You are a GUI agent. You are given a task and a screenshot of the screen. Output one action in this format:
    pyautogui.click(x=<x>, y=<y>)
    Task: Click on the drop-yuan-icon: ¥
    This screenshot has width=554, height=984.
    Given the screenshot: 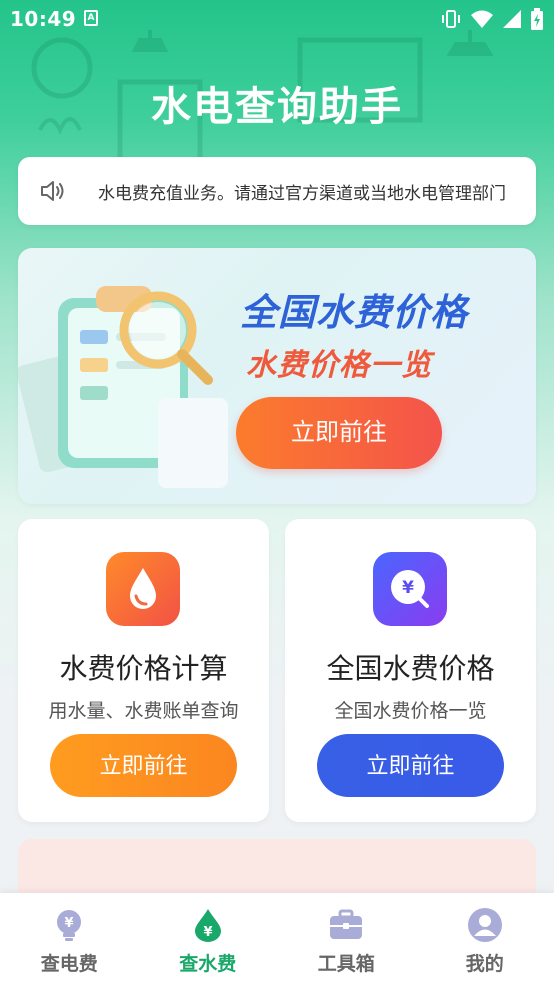 What is the action you would take?
    pyautogui.click(x=207, y=925)
    